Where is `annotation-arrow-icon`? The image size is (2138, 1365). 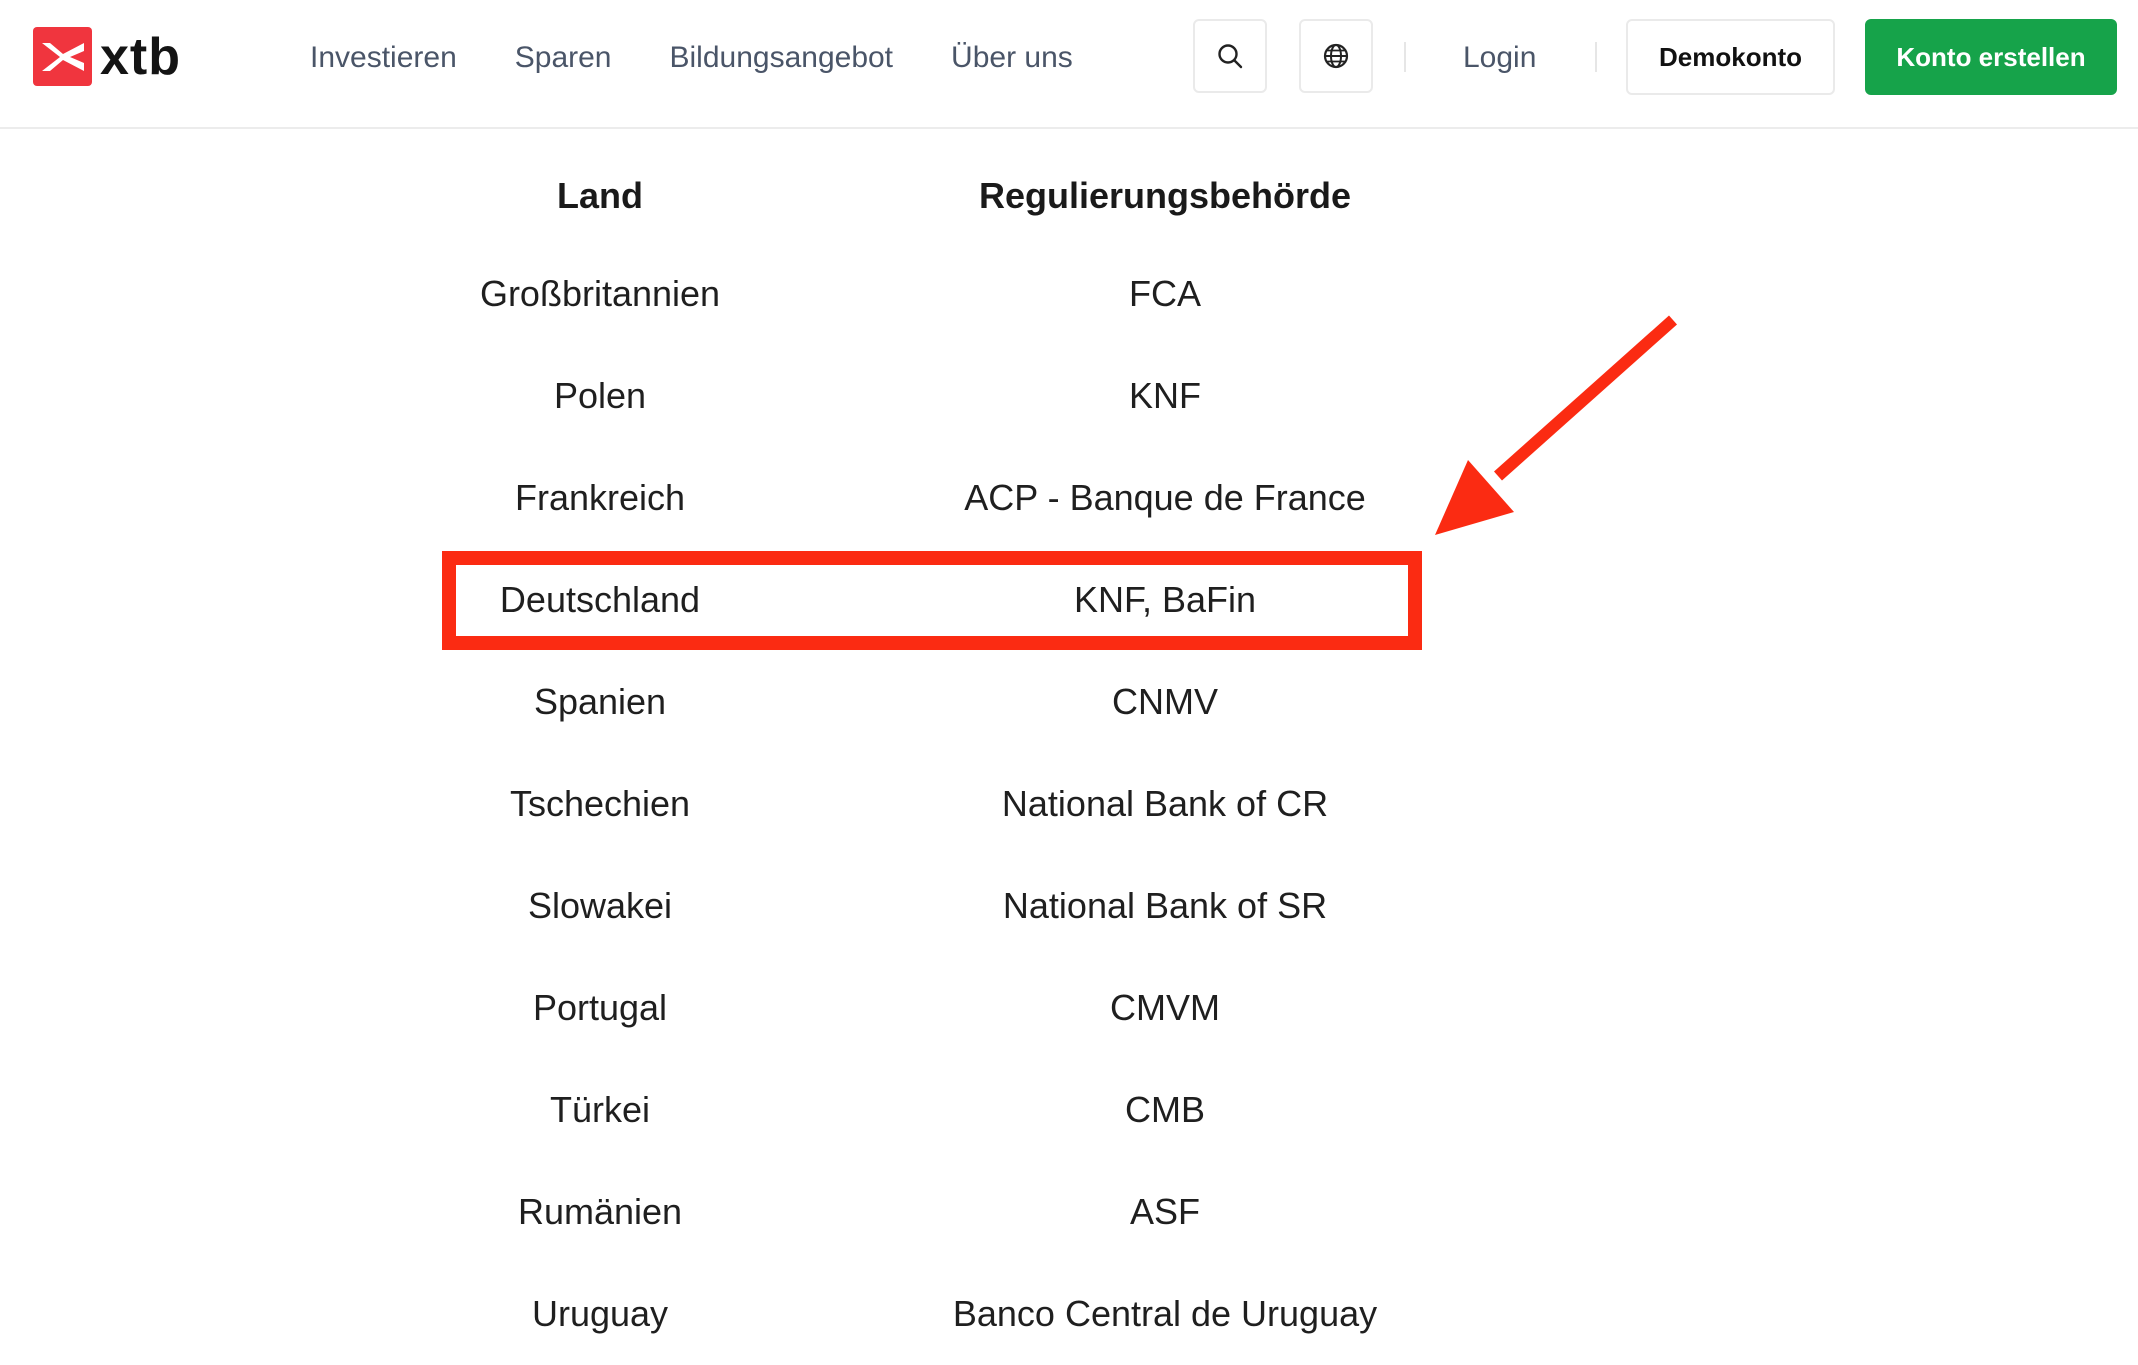
annotation-arrow-icon is located at coordinates (1556, 425).